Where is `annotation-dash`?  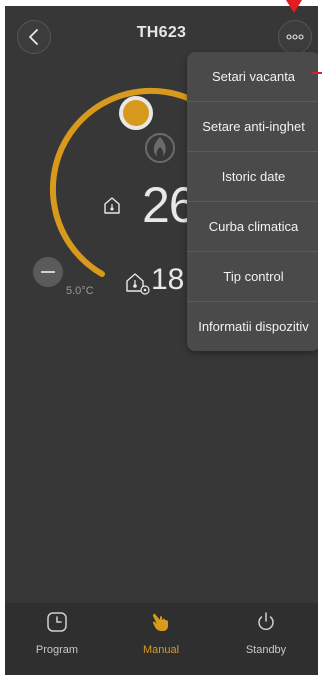 annotation-dash is located at coordinates (317, 73).